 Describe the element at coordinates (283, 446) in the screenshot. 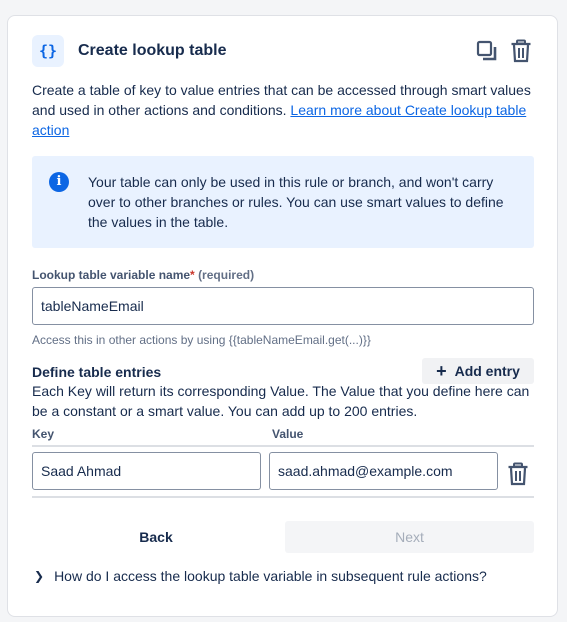

I see `table-top-divider` at that location.